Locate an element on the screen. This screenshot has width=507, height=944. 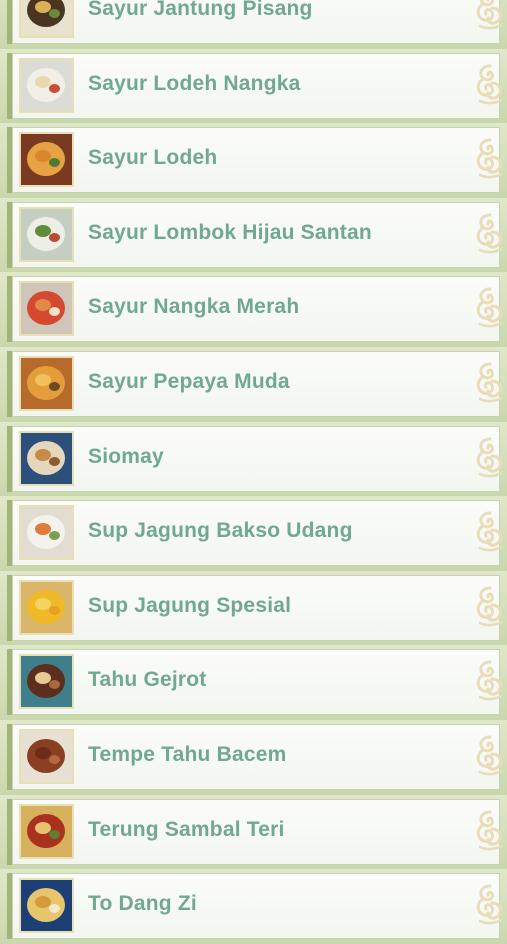
recipe-name: Sayur Jantung Pisang is located at coordinates (200, 10).